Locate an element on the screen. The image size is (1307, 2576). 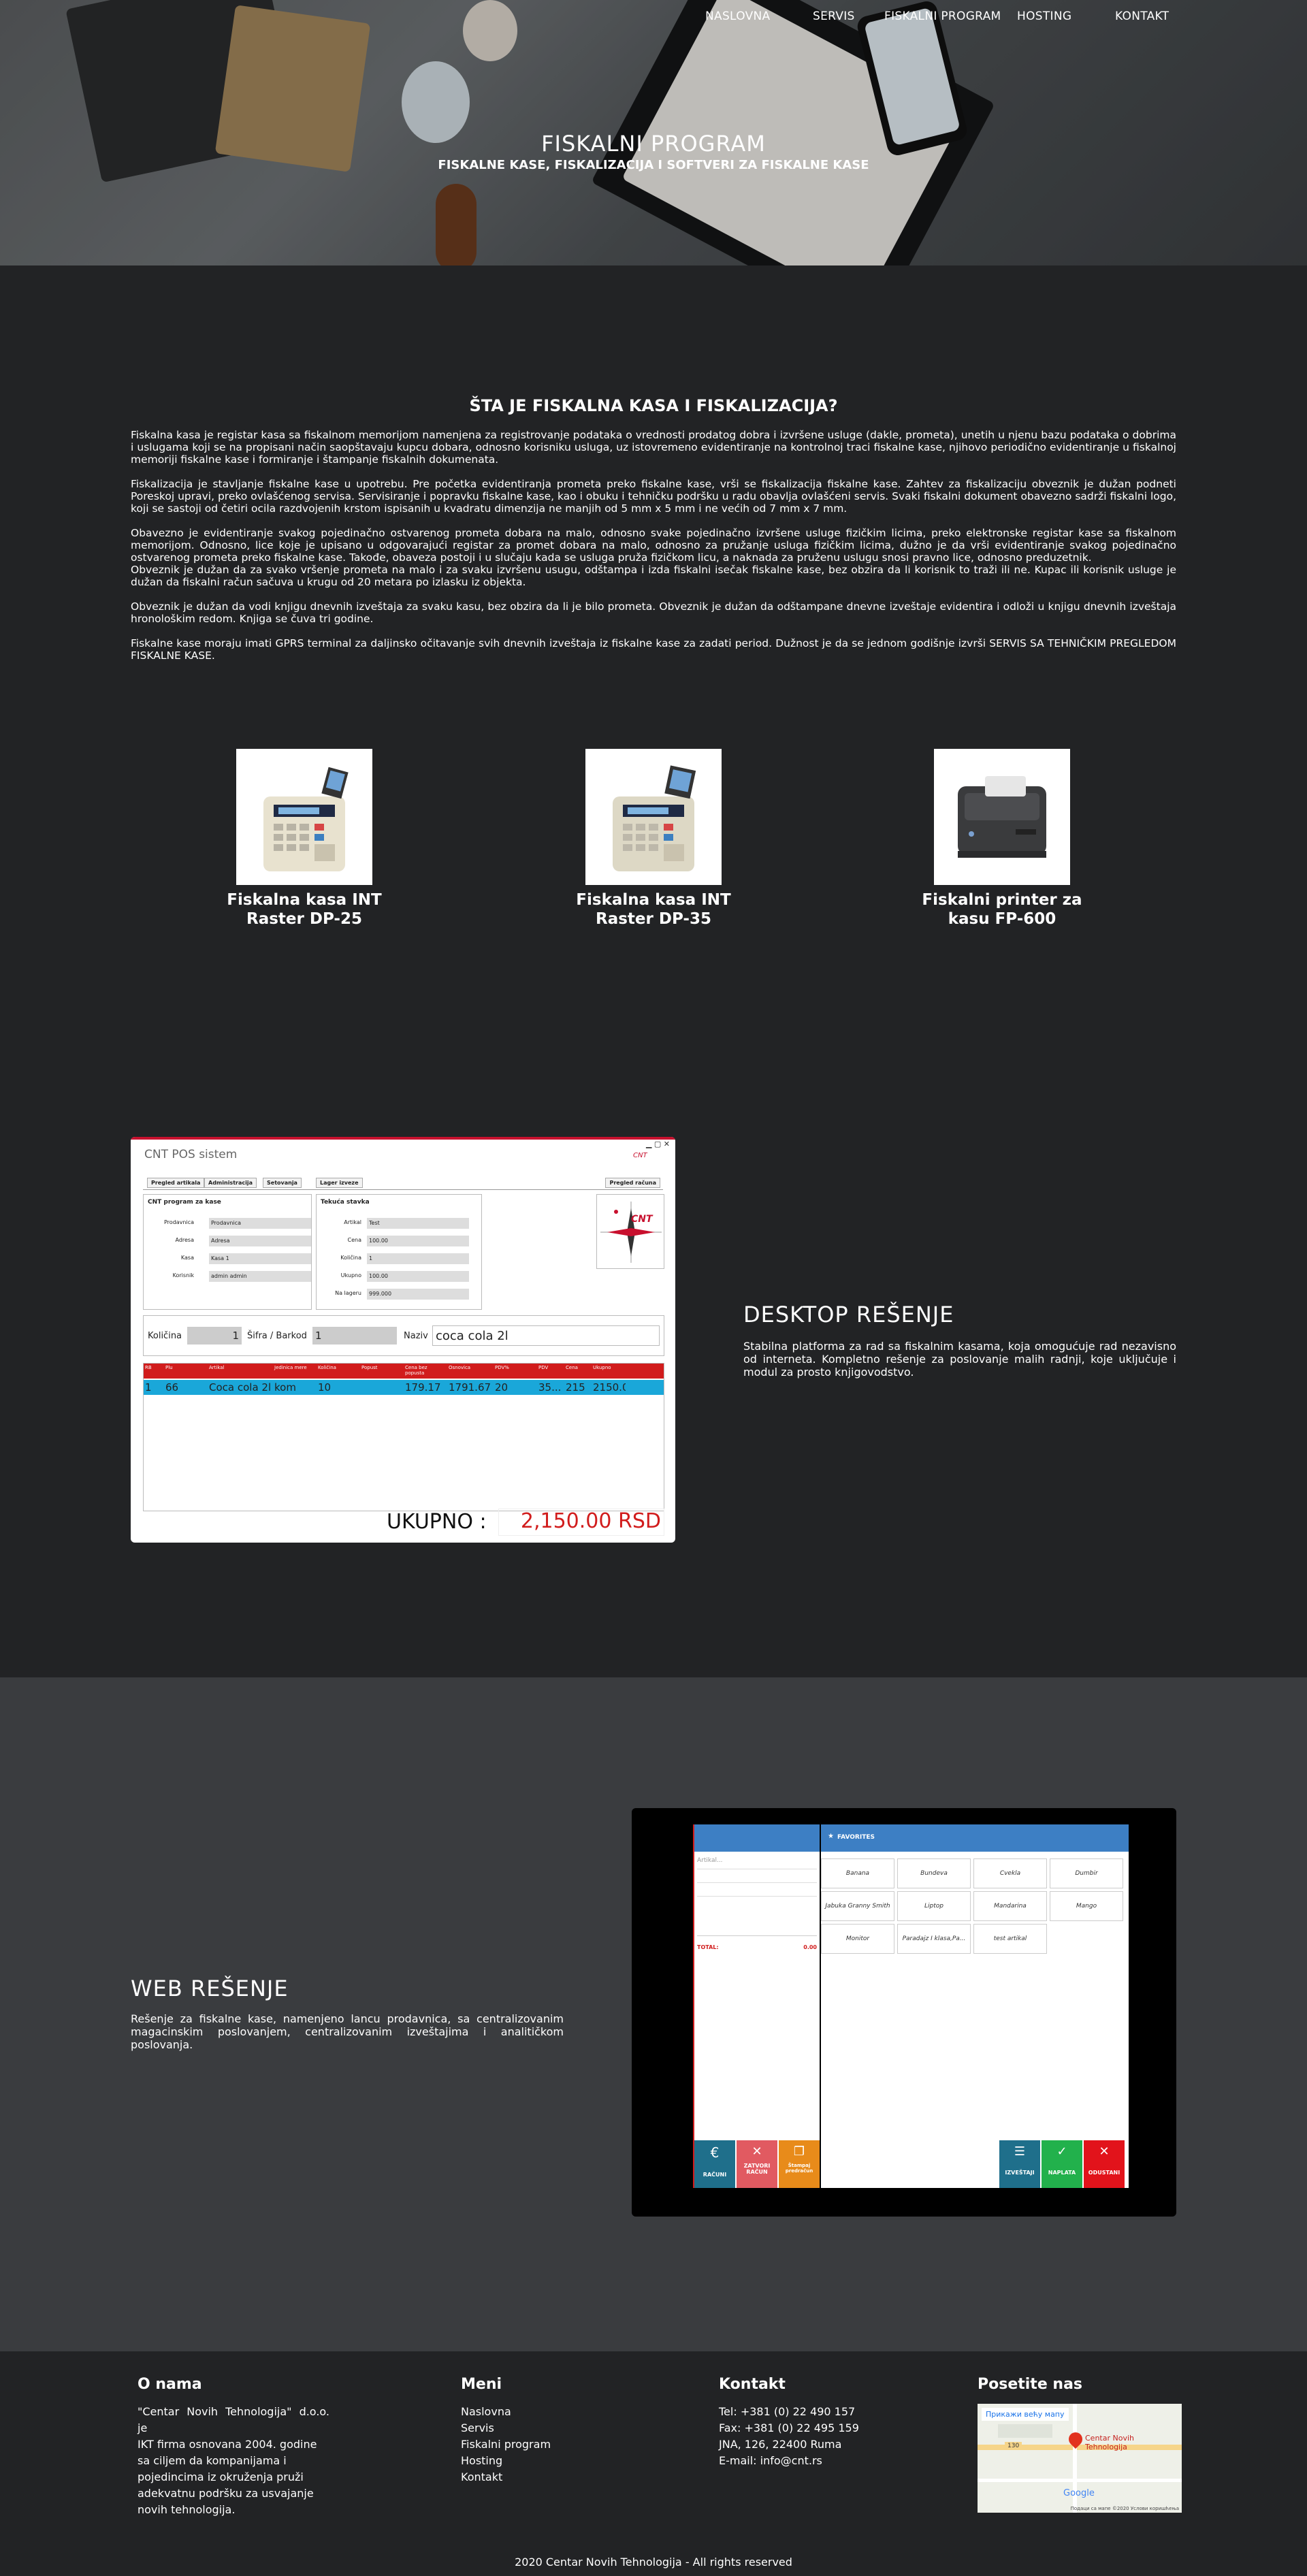
map-place-label: Centar Novih Tehnologija is located at coordinates (1109, 2443).